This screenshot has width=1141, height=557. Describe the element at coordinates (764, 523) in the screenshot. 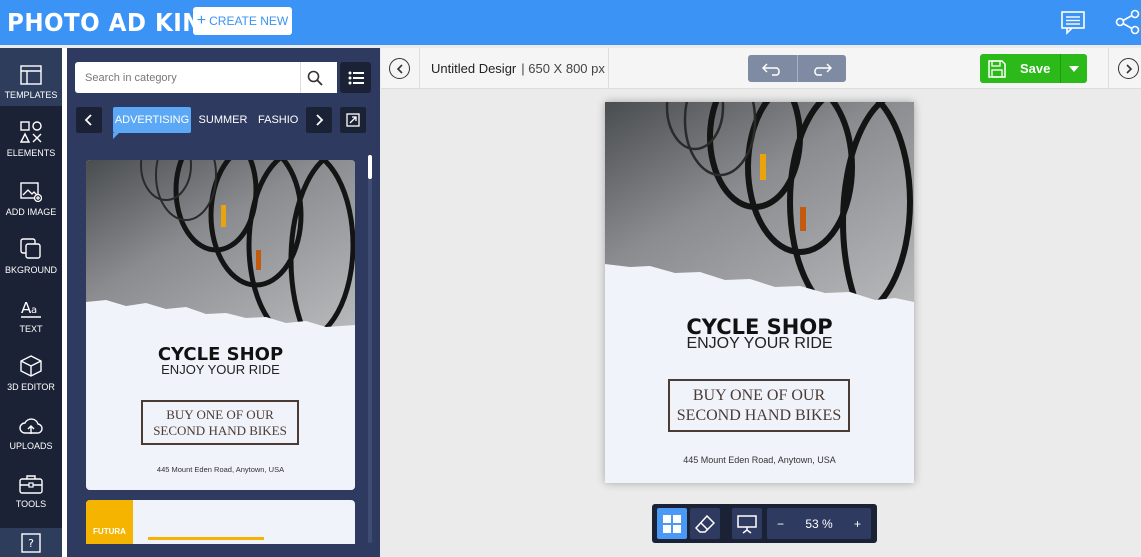

I see `canvas-bottom-toolbar: − 53 % +` at that location.